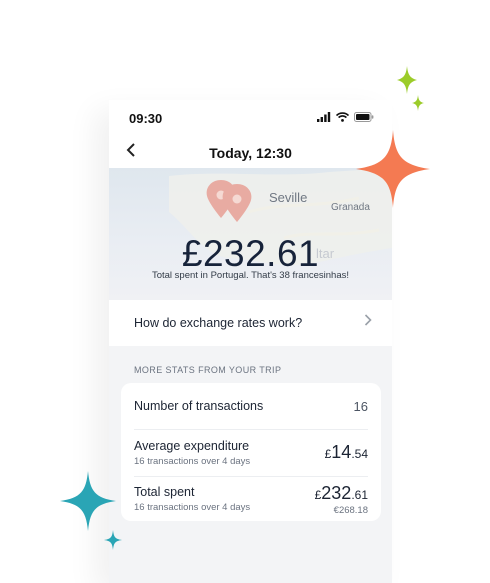 The height and width of the screenshot is (583, 490). I want to click on exchange-rates-faq-row: How do exchange rates work?, so click(250, 323).